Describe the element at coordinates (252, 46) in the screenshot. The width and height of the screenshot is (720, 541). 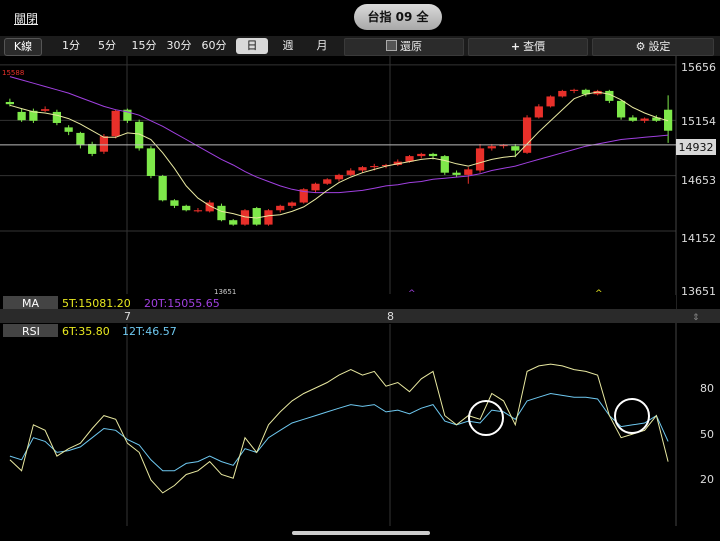
I see `timeframe-day: 日` at that location.